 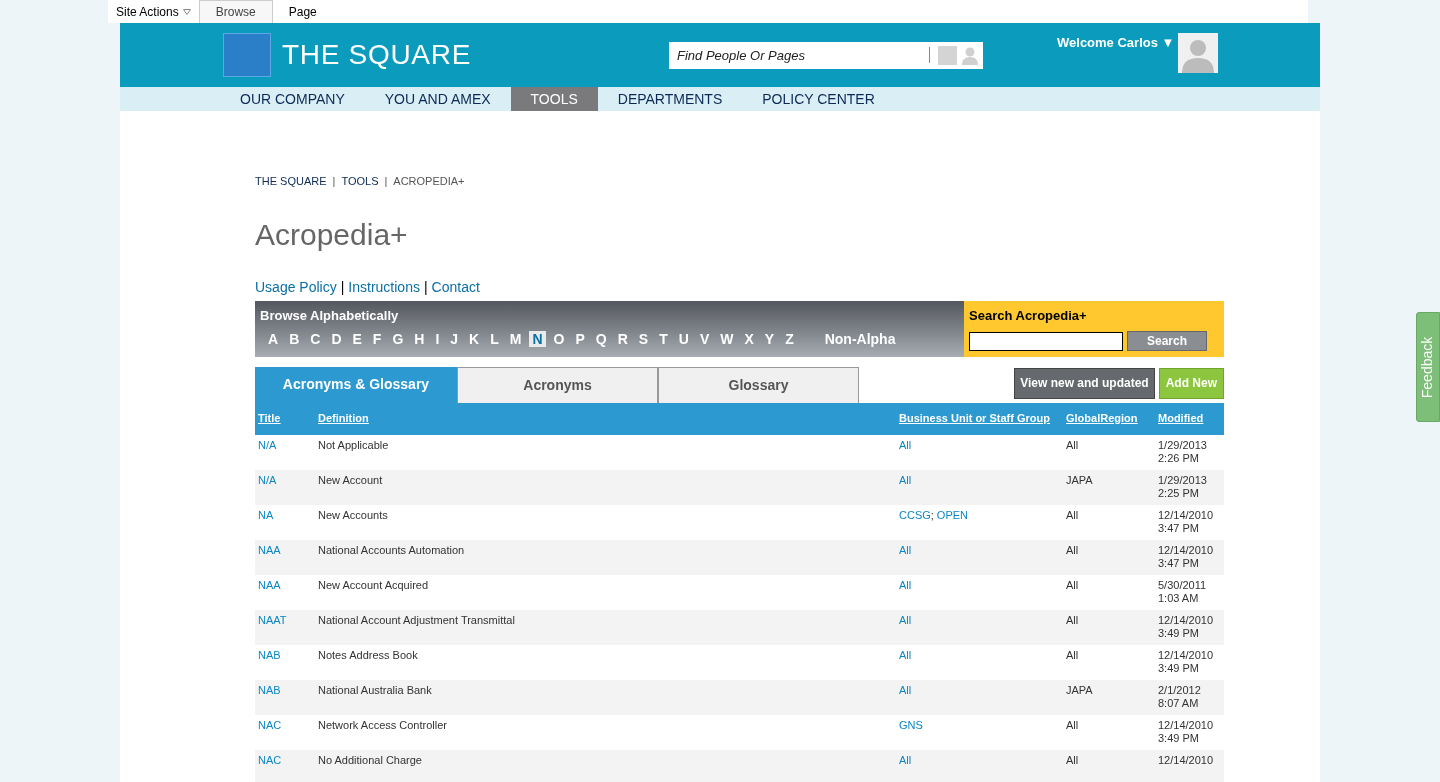 I want to click on column-header: Definition, so click(x=608, y=418).